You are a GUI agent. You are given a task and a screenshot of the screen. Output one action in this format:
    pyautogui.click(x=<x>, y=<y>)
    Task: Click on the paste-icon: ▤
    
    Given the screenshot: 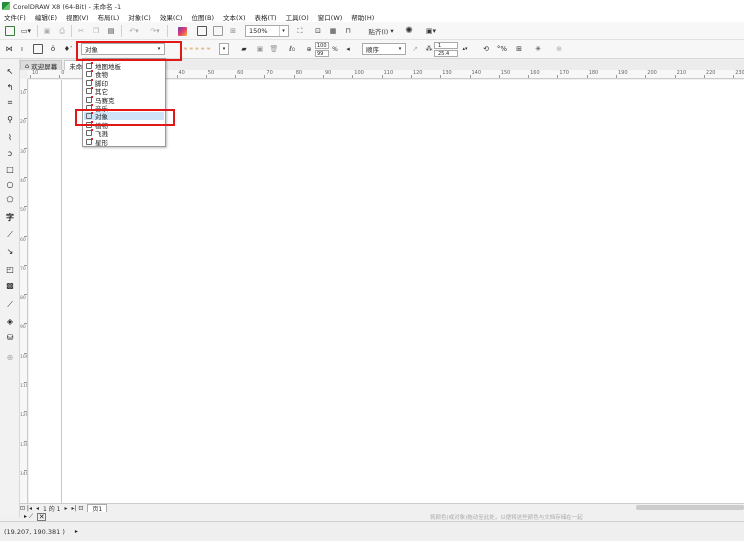 What is the action you would take?
    pyautogui.click(x=111, y=31)
    